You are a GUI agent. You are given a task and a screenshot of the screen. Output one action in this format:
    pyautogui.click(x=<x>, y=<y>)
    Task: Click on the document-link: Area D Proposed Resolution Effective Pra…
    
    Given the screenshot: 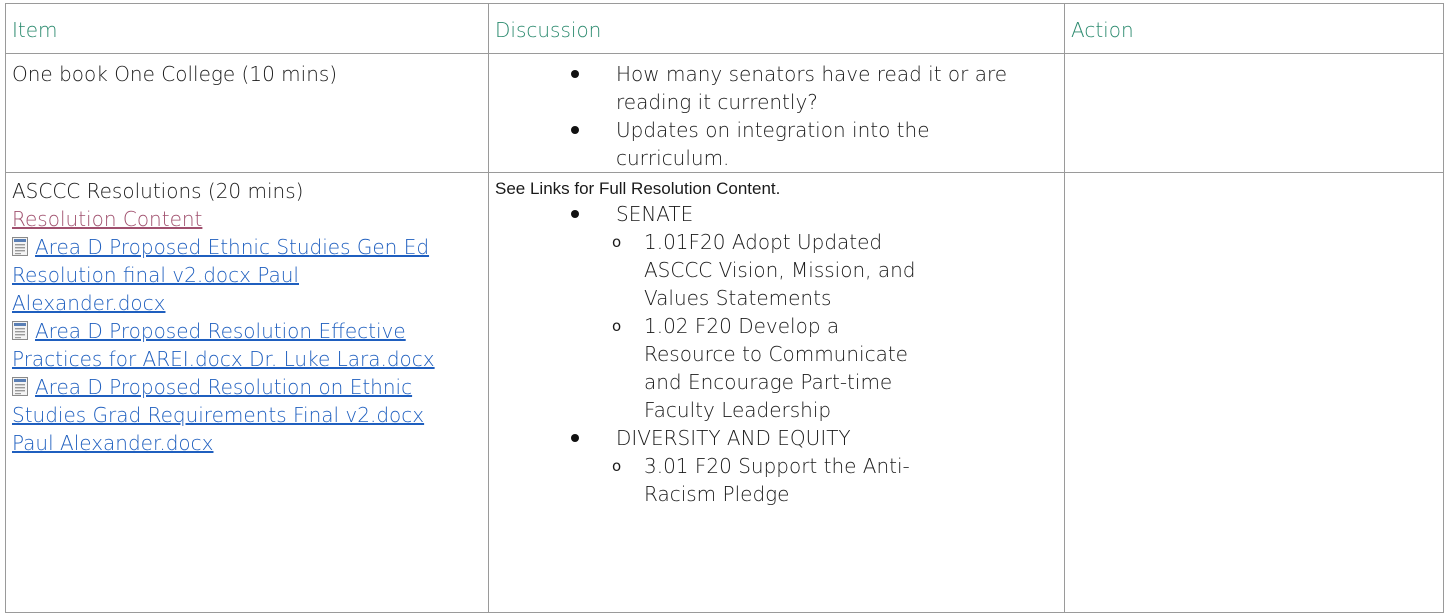 What is the action you would take?
    pyautogui.click(x=235, y=345)
    